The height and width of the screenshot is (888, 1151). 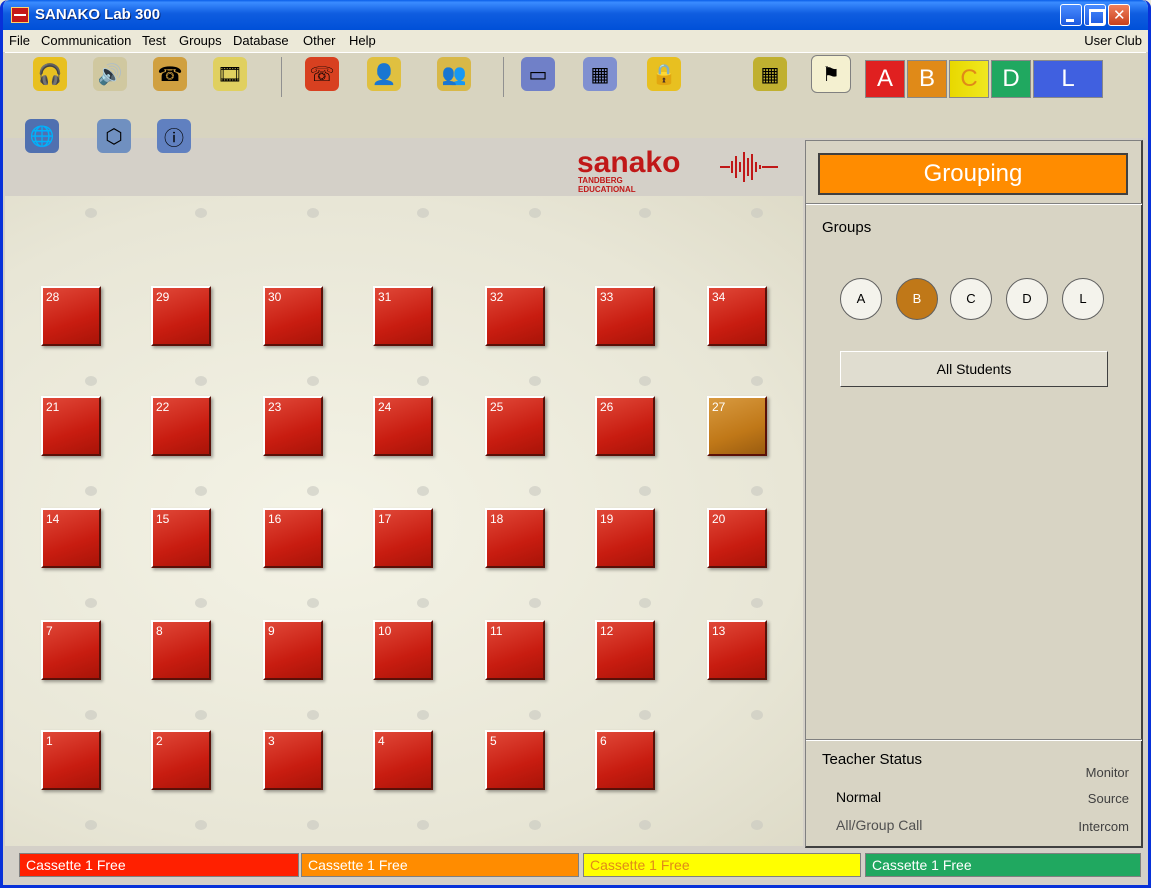 What do you see at coordinates (885, 79) in the screenshot?
I see `group-tab-a: A` at bounding box center [885, 79].